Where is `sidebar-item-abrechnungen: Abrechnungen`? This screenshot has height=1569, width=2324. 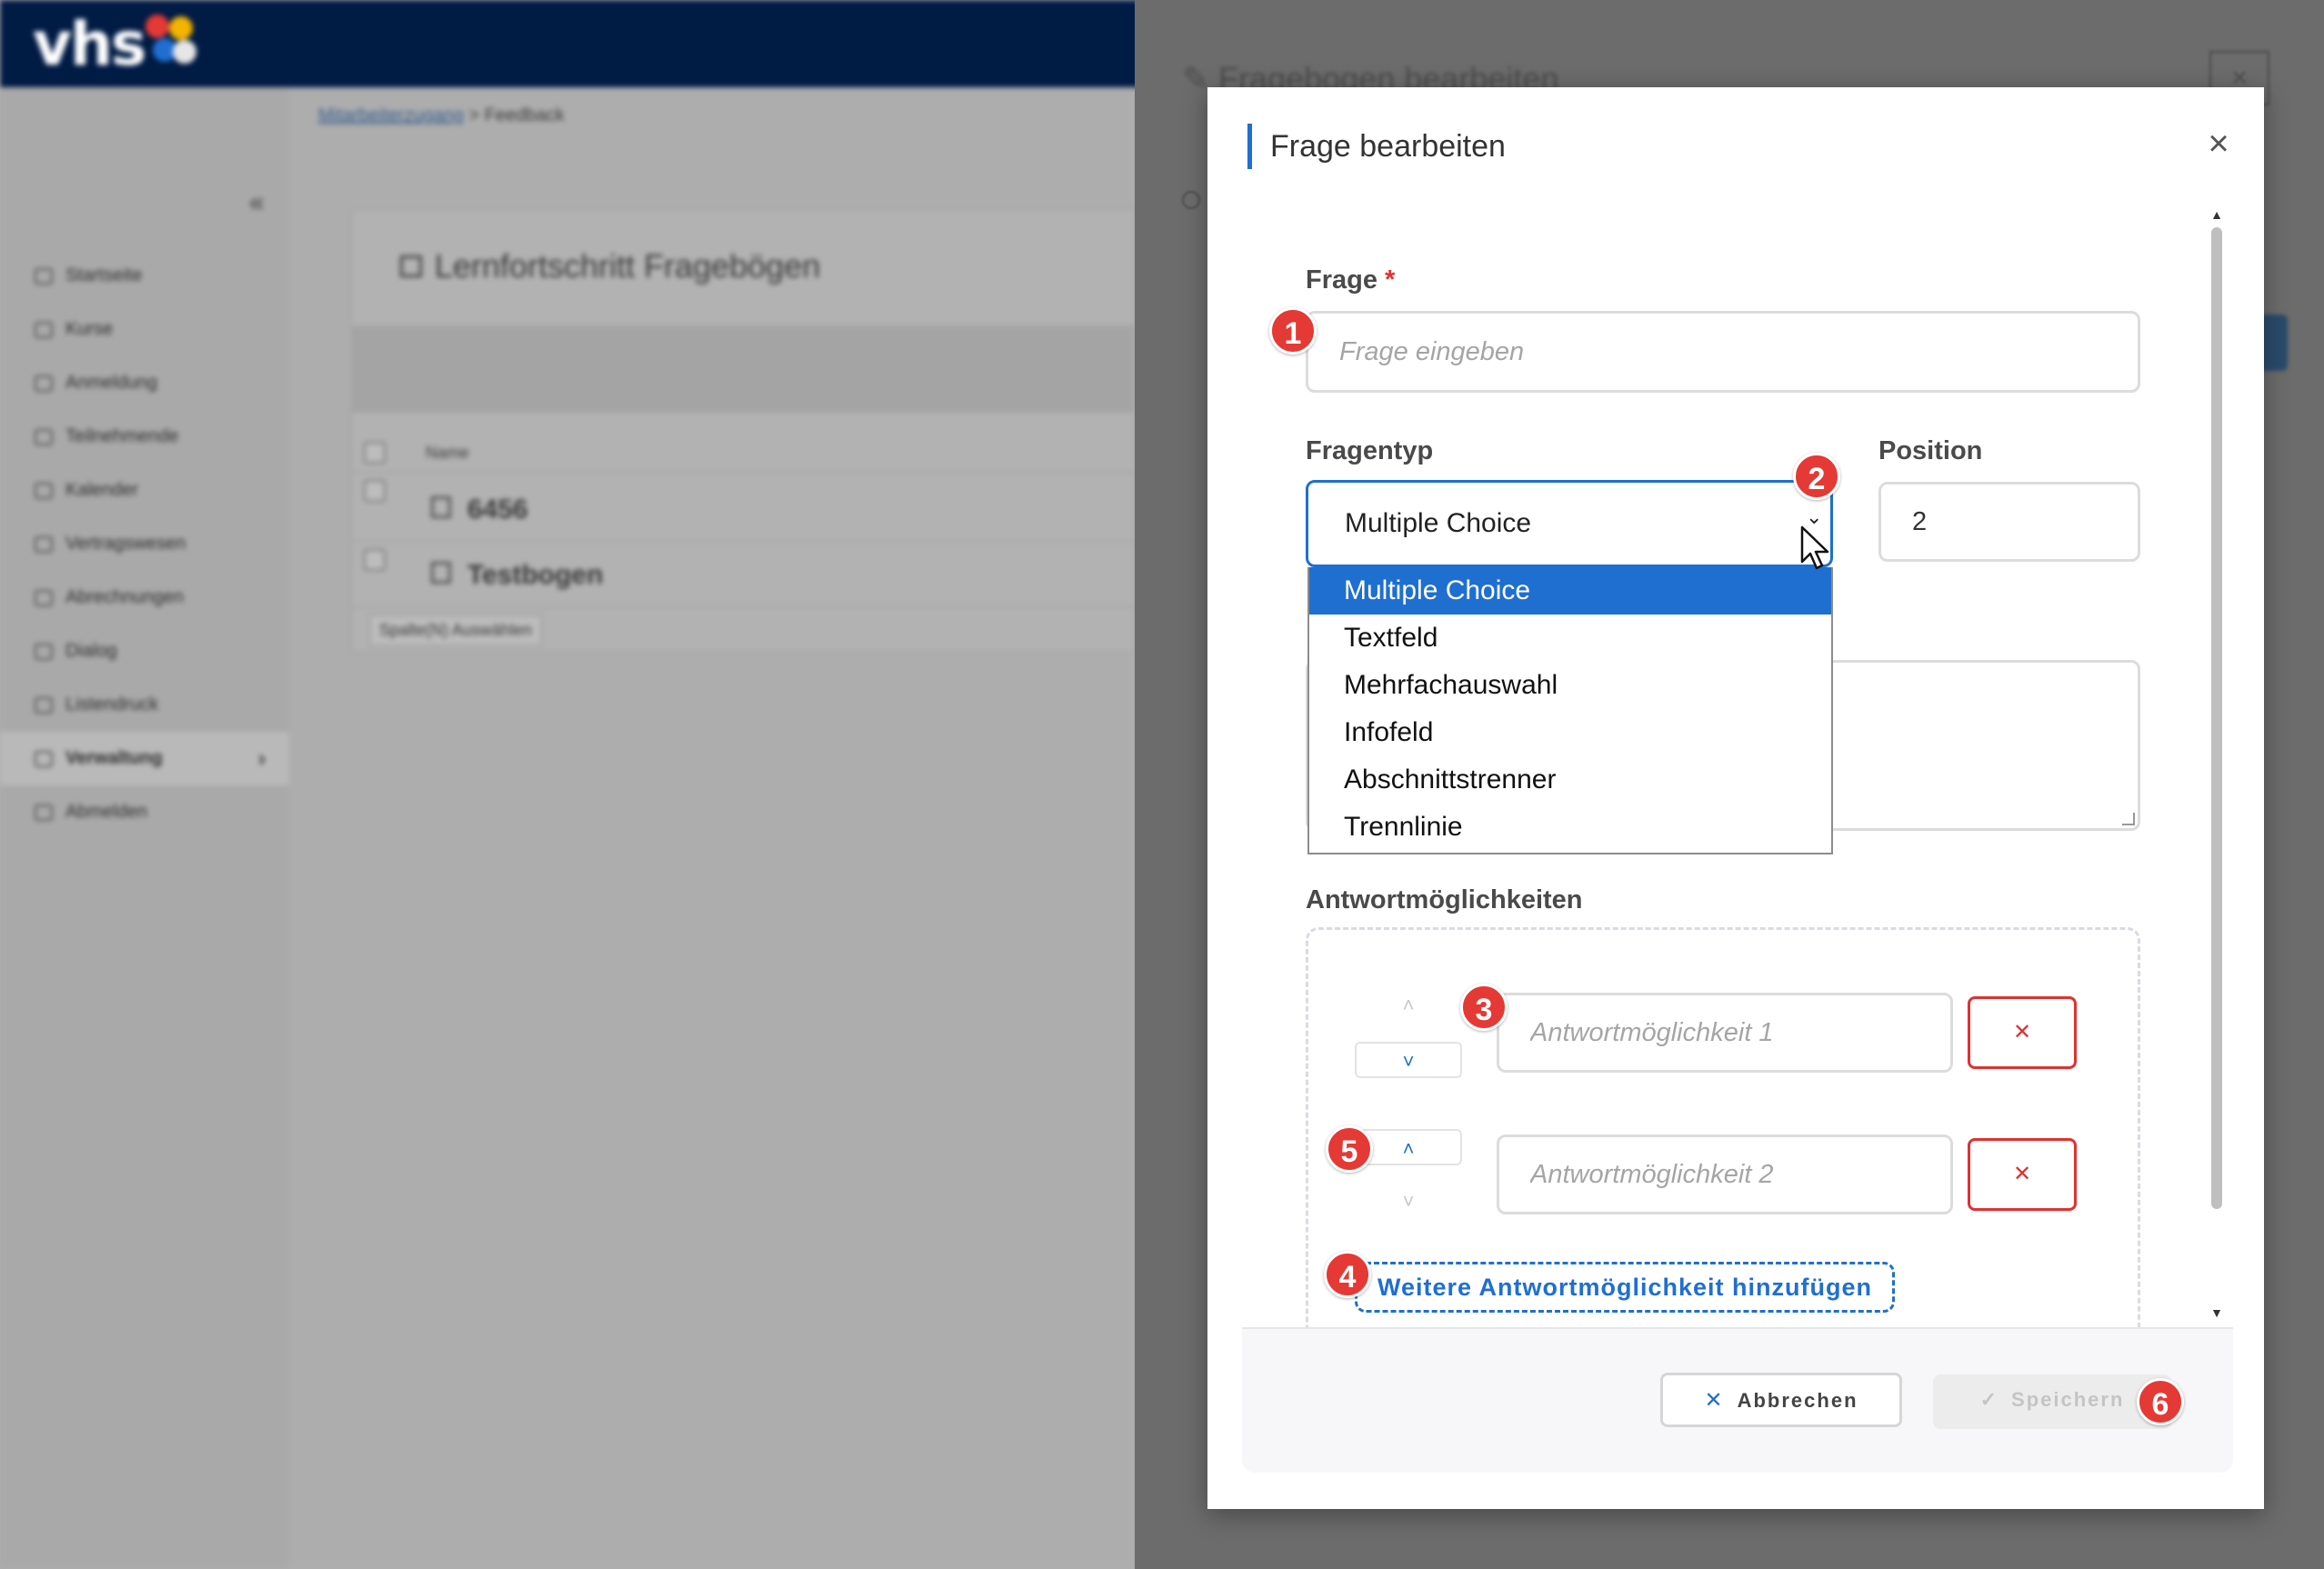
sidebar-item-abrechnungen: Abrechnungen is located at coordinates (145, 598).